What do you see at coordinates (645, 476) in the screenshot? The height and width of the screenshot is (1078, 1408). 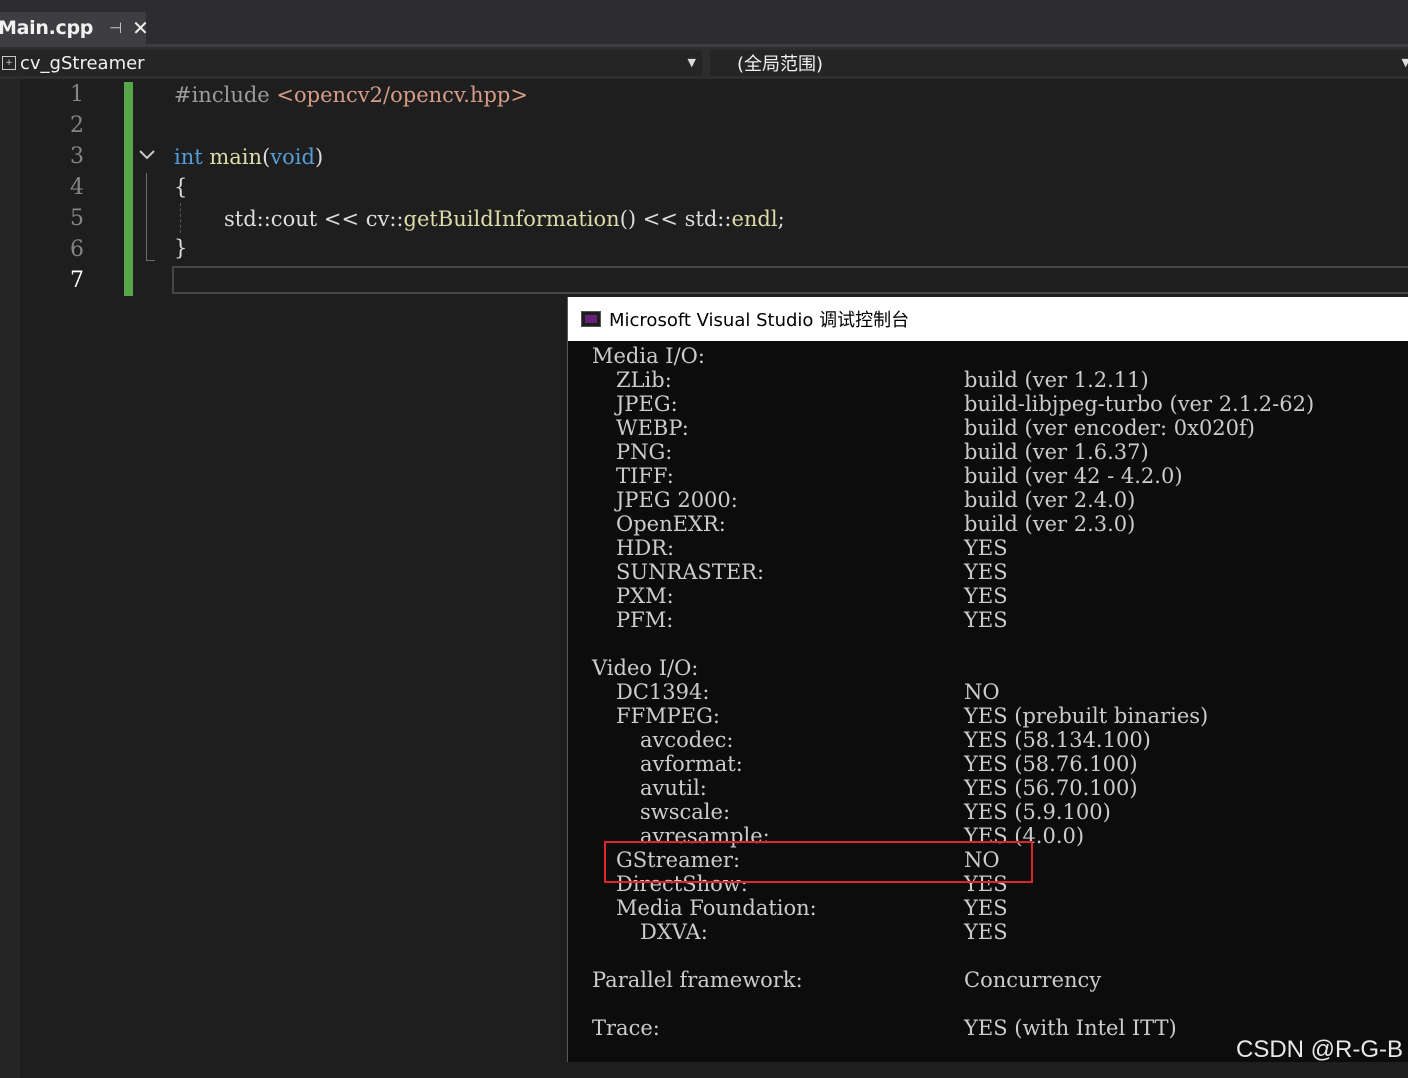 I see `console-key: TIFF:` at bounding box center [645, 476].